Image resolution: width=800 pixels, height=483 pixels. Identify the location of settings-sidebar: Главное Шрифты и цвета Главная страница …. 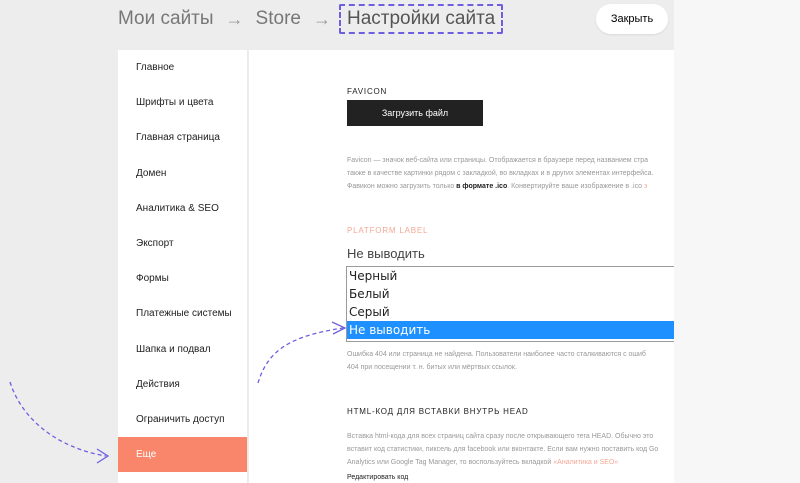
(183, 266).